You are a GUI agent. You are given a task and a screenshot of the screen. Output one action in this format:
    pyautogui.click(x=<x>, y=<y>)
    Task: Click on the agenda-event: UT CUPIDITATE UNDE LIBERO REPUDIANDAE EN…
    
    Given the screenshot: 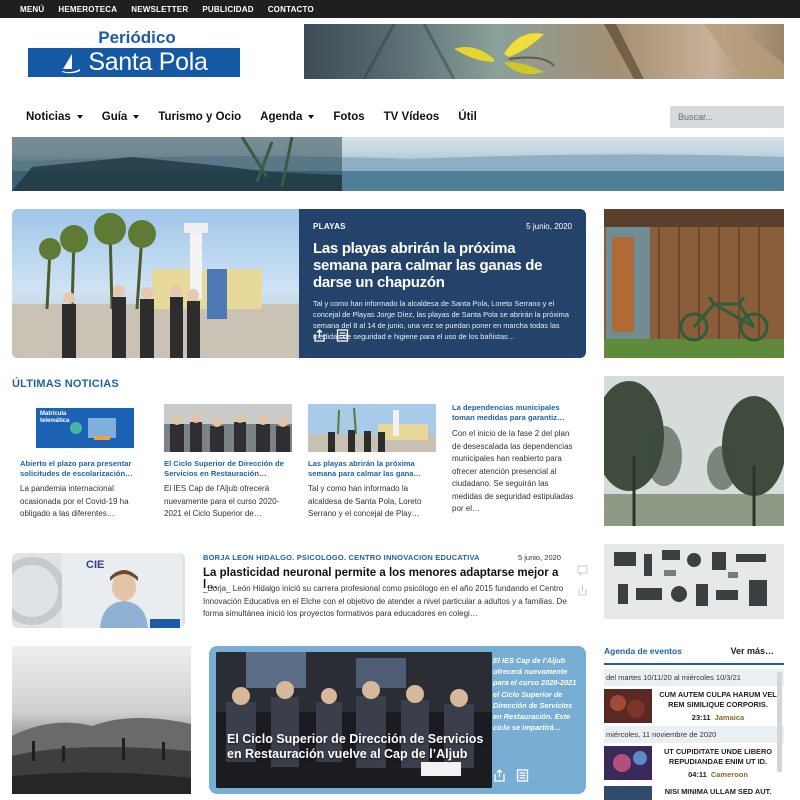 What is the action you would take?
    pyautogui.click(x=694, y=763)
    